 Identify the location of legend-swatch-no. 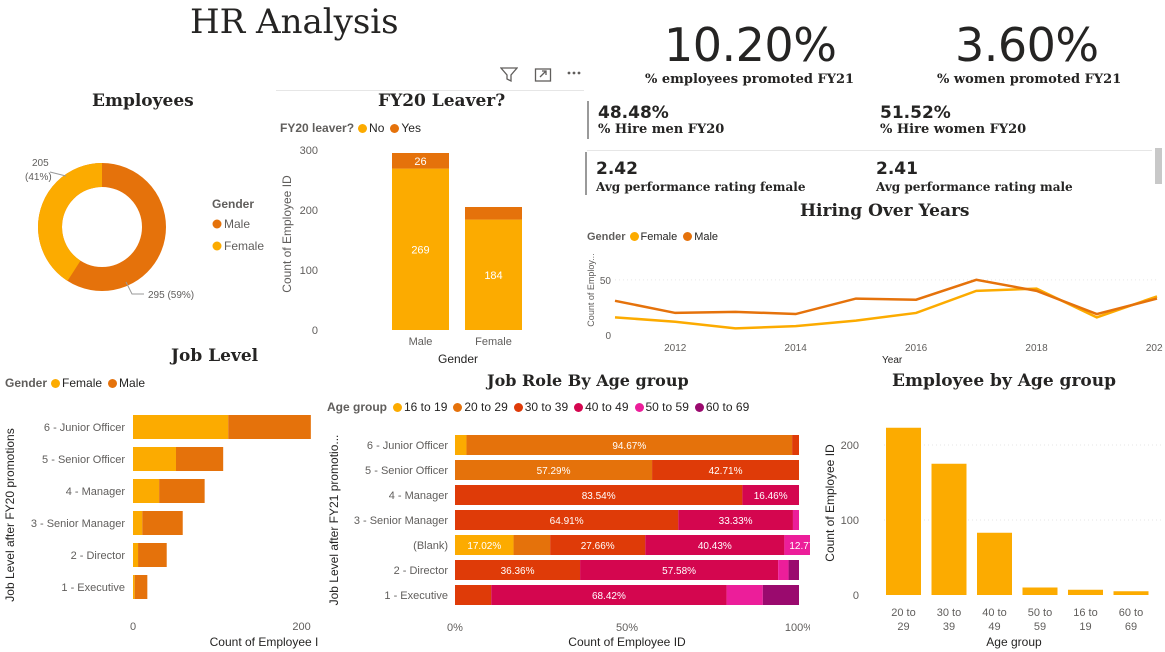
(363, 128).